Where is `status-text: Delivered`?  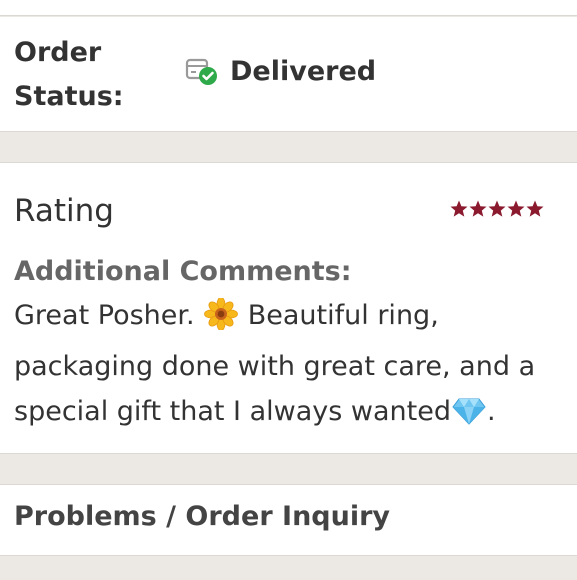 status-text: Delivered is located at coordinates (303, 71).